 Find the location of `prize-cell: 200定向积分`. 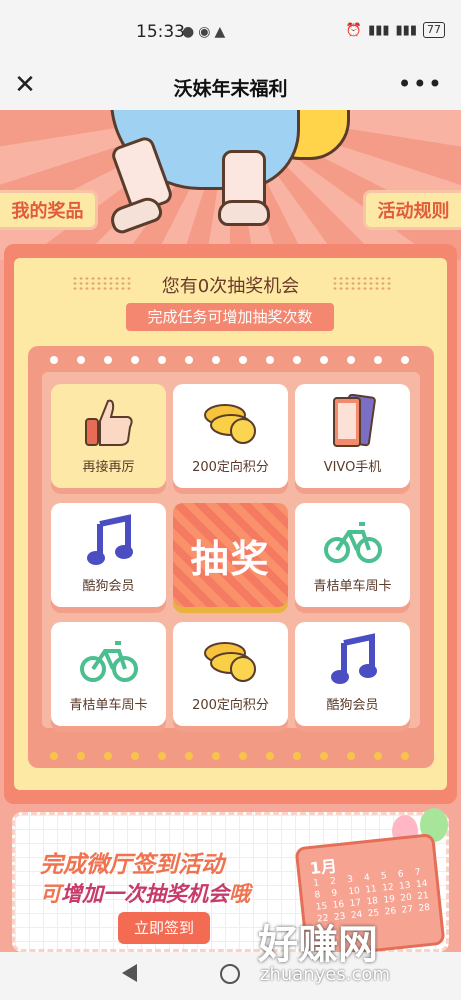

prize-cell: 200定向积分 is located at coordinates (230, 436).